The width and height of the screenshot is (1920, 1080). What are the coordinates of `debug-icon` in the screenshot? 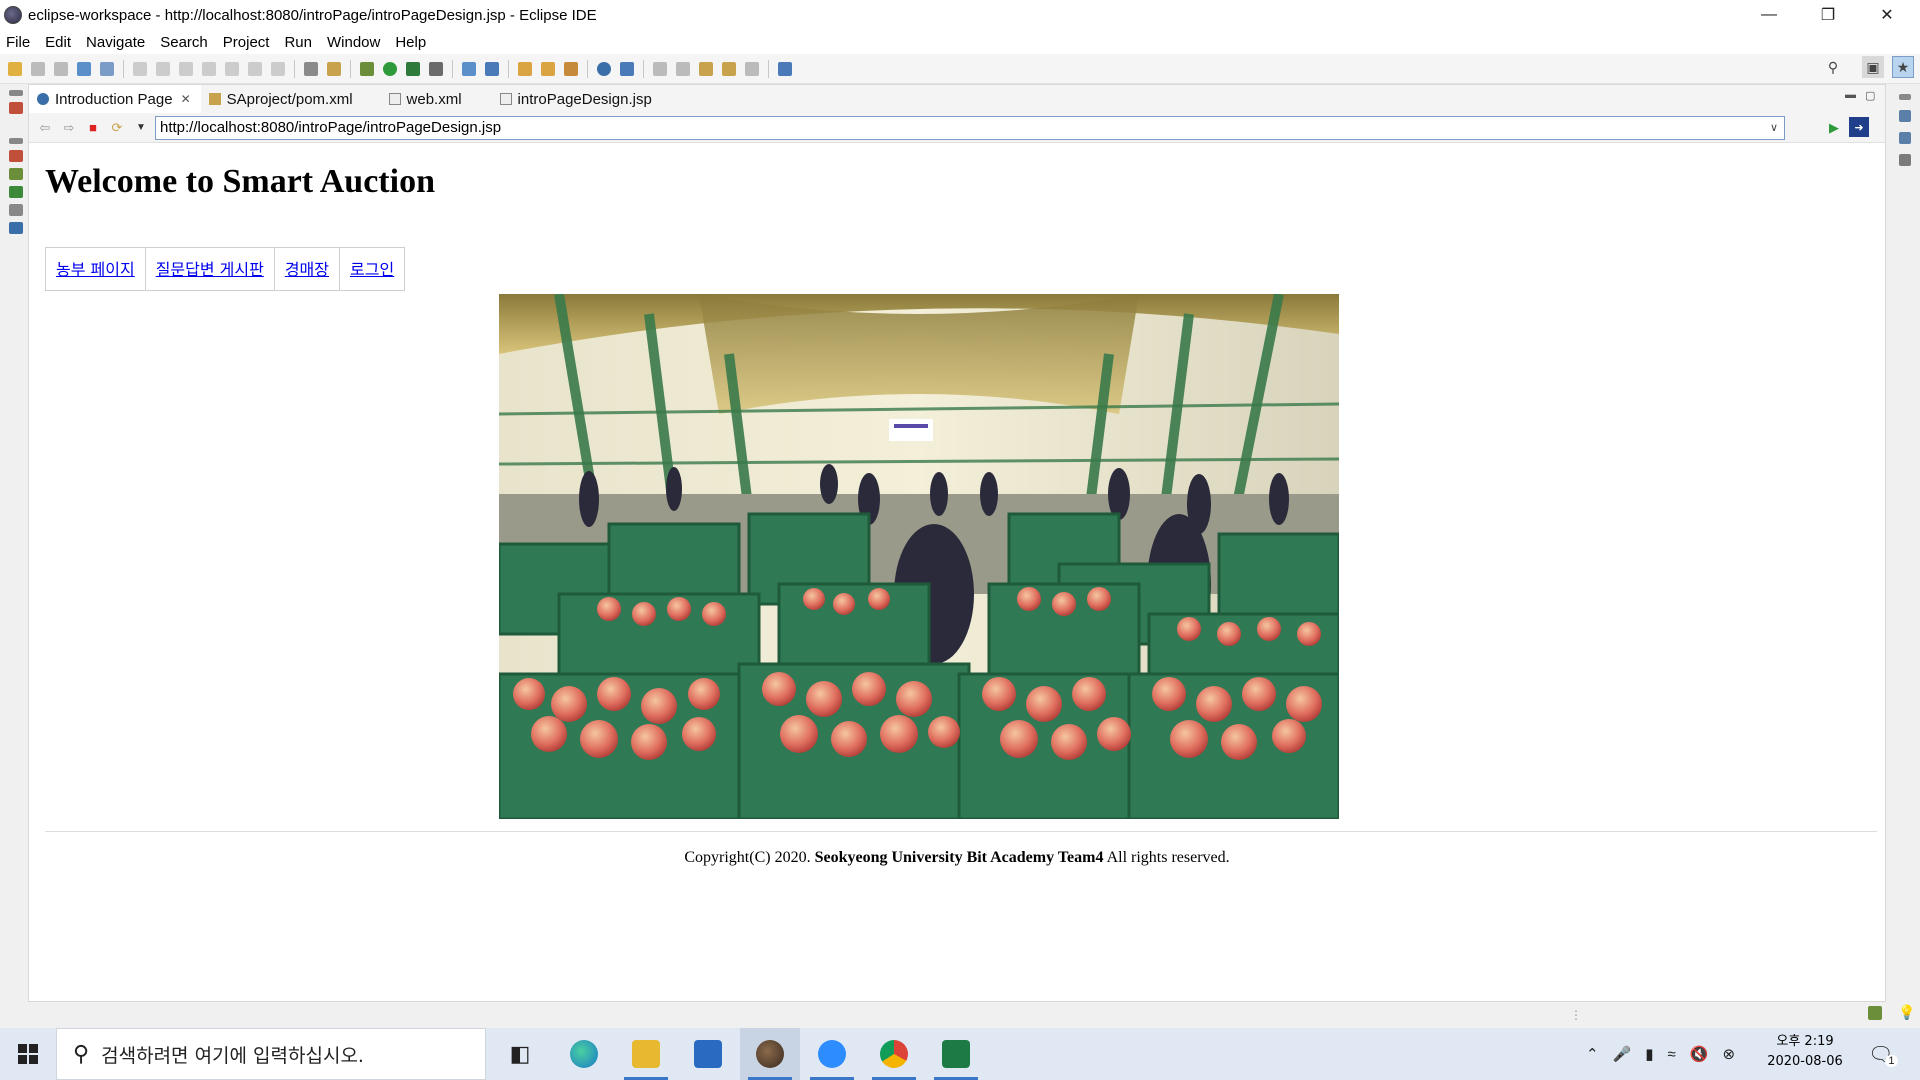 It's located at (367, 68).